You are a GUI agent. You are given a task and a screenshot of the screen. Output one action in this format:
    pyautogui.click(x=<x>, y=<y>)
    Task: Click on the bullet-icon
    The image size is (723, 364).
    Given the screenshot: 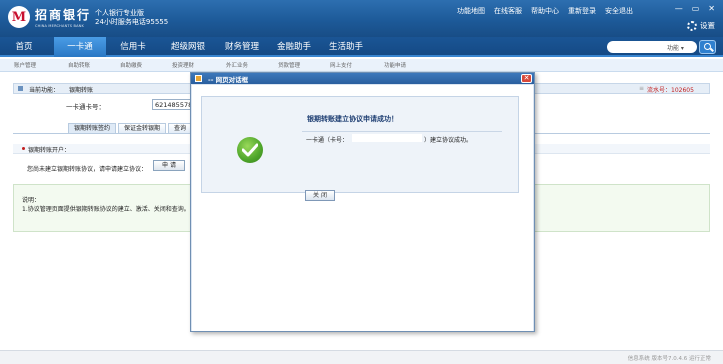 What is the action you would take?
    pyautogui.click(x=23, y=148)
    